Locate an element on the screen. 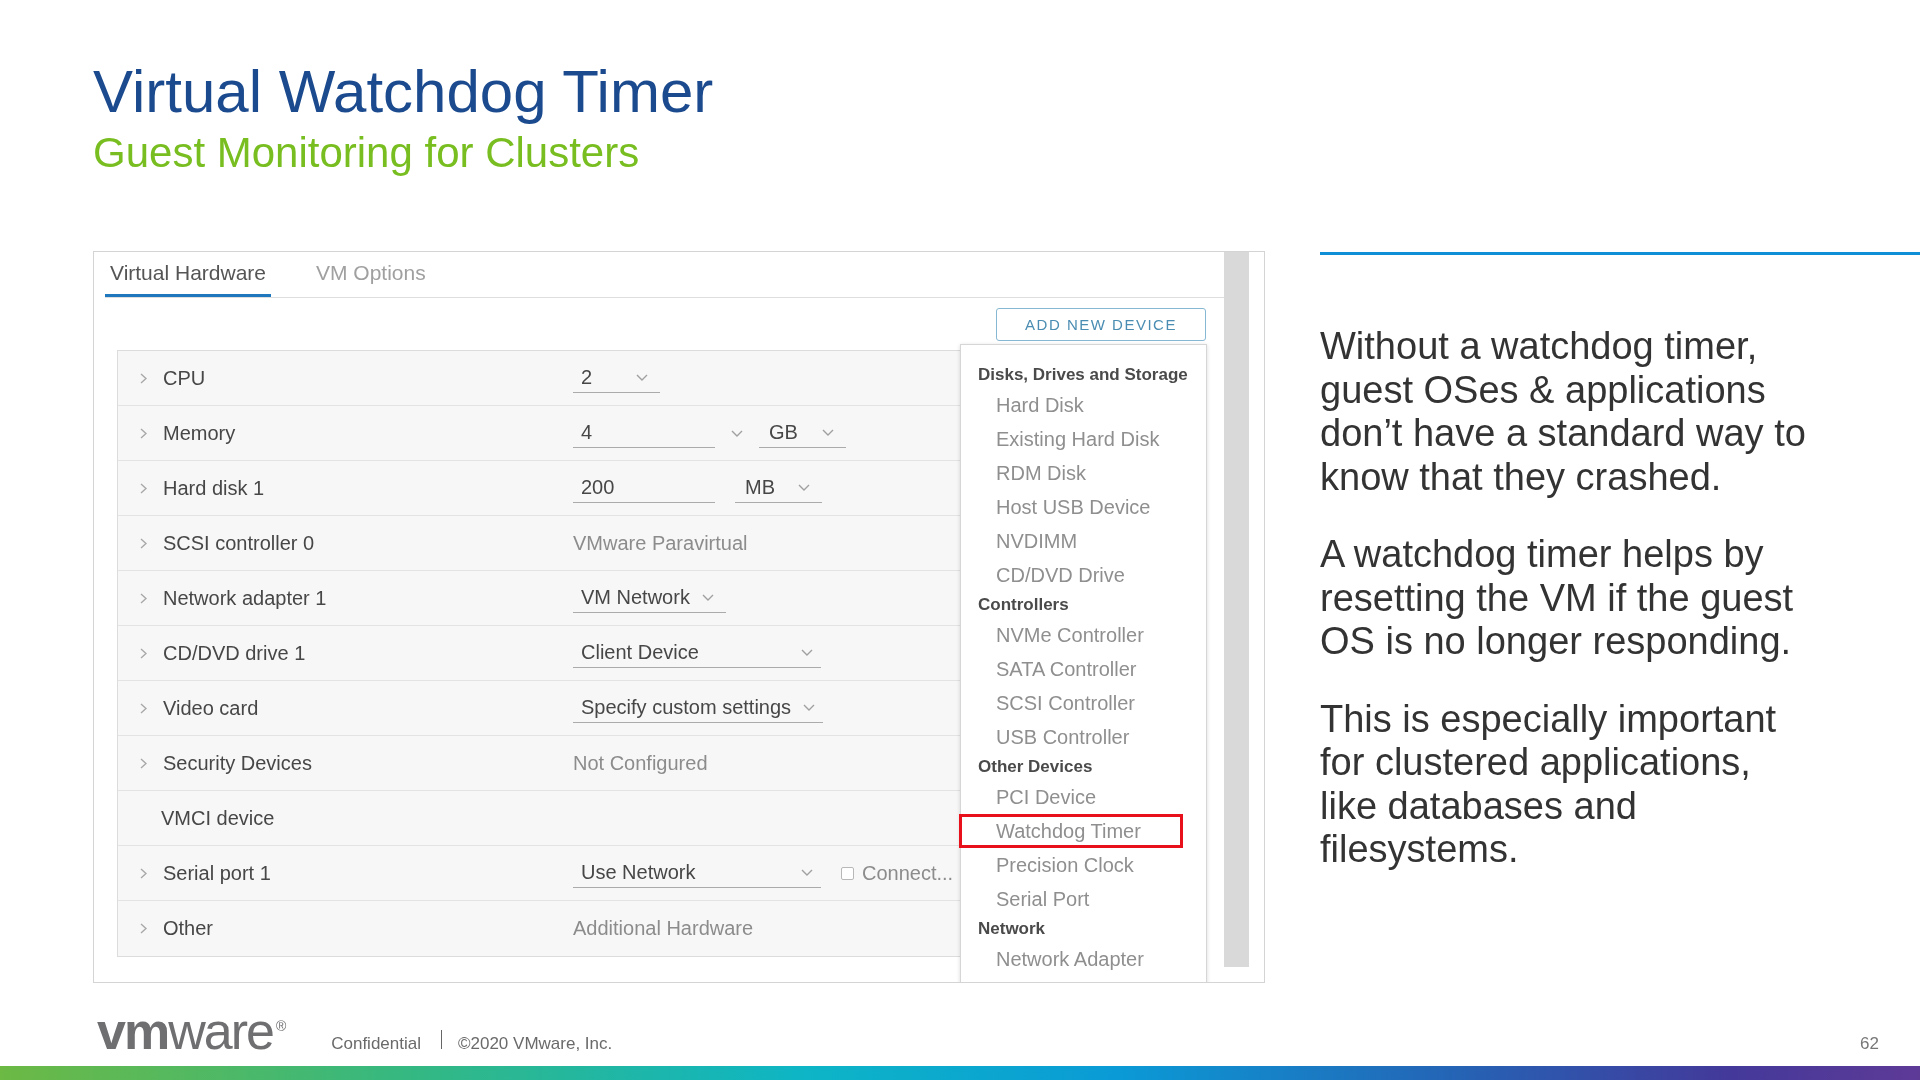 This screenshot has width=1920, height=1080. menu-item: Network Adapter is located at coordinates (1071, 959).